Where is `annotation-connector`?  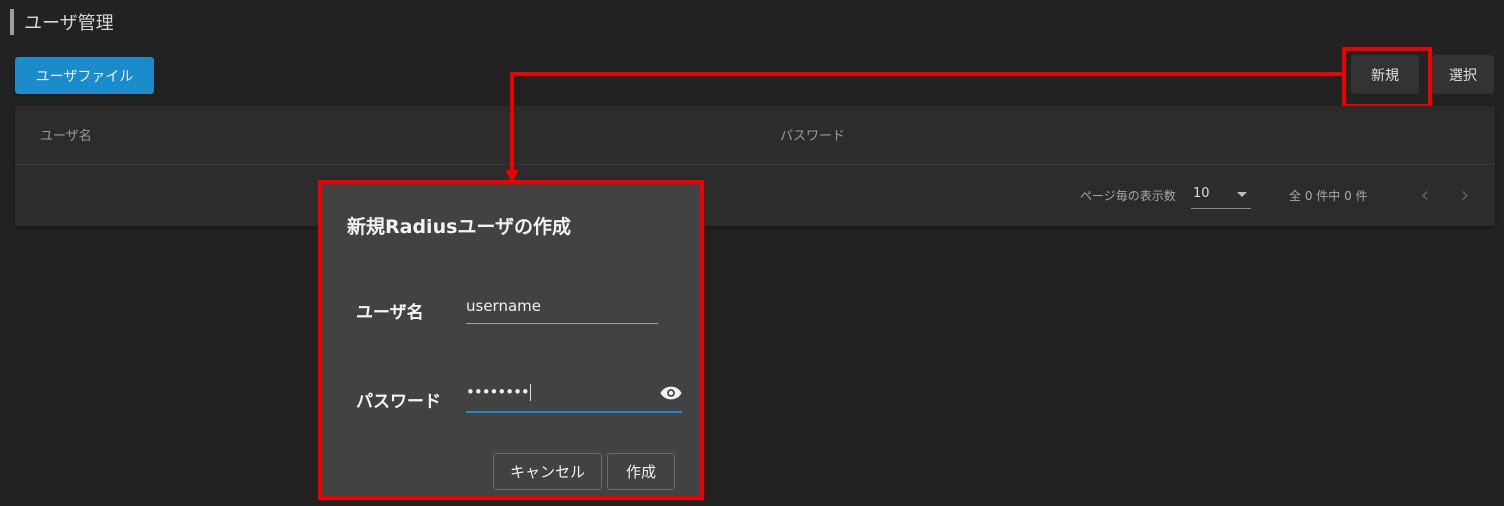 annotation-connector is located at coordinates (923, 127).